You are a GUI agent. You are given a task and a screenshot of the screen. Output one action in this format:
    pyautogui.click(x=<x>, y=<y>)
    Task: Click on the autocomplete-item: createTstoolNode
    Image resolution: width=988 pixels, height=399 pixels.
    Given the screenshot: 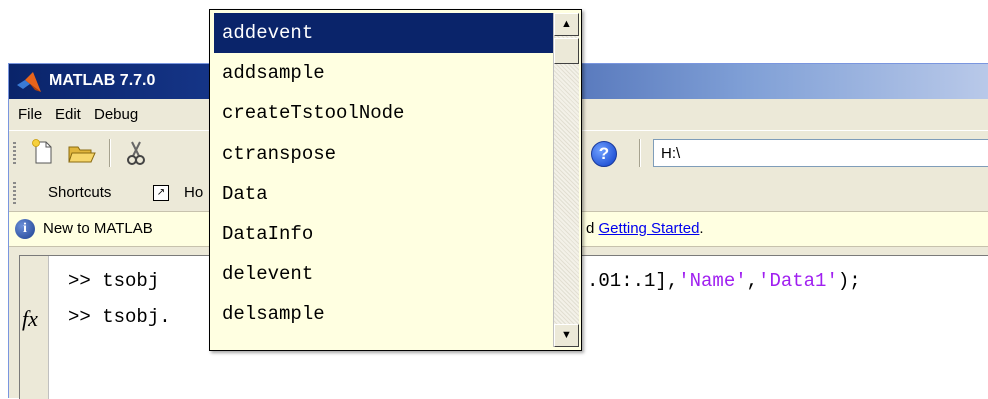 What is the action you would take?
    pyautogui.click(x=384, y=113)
    